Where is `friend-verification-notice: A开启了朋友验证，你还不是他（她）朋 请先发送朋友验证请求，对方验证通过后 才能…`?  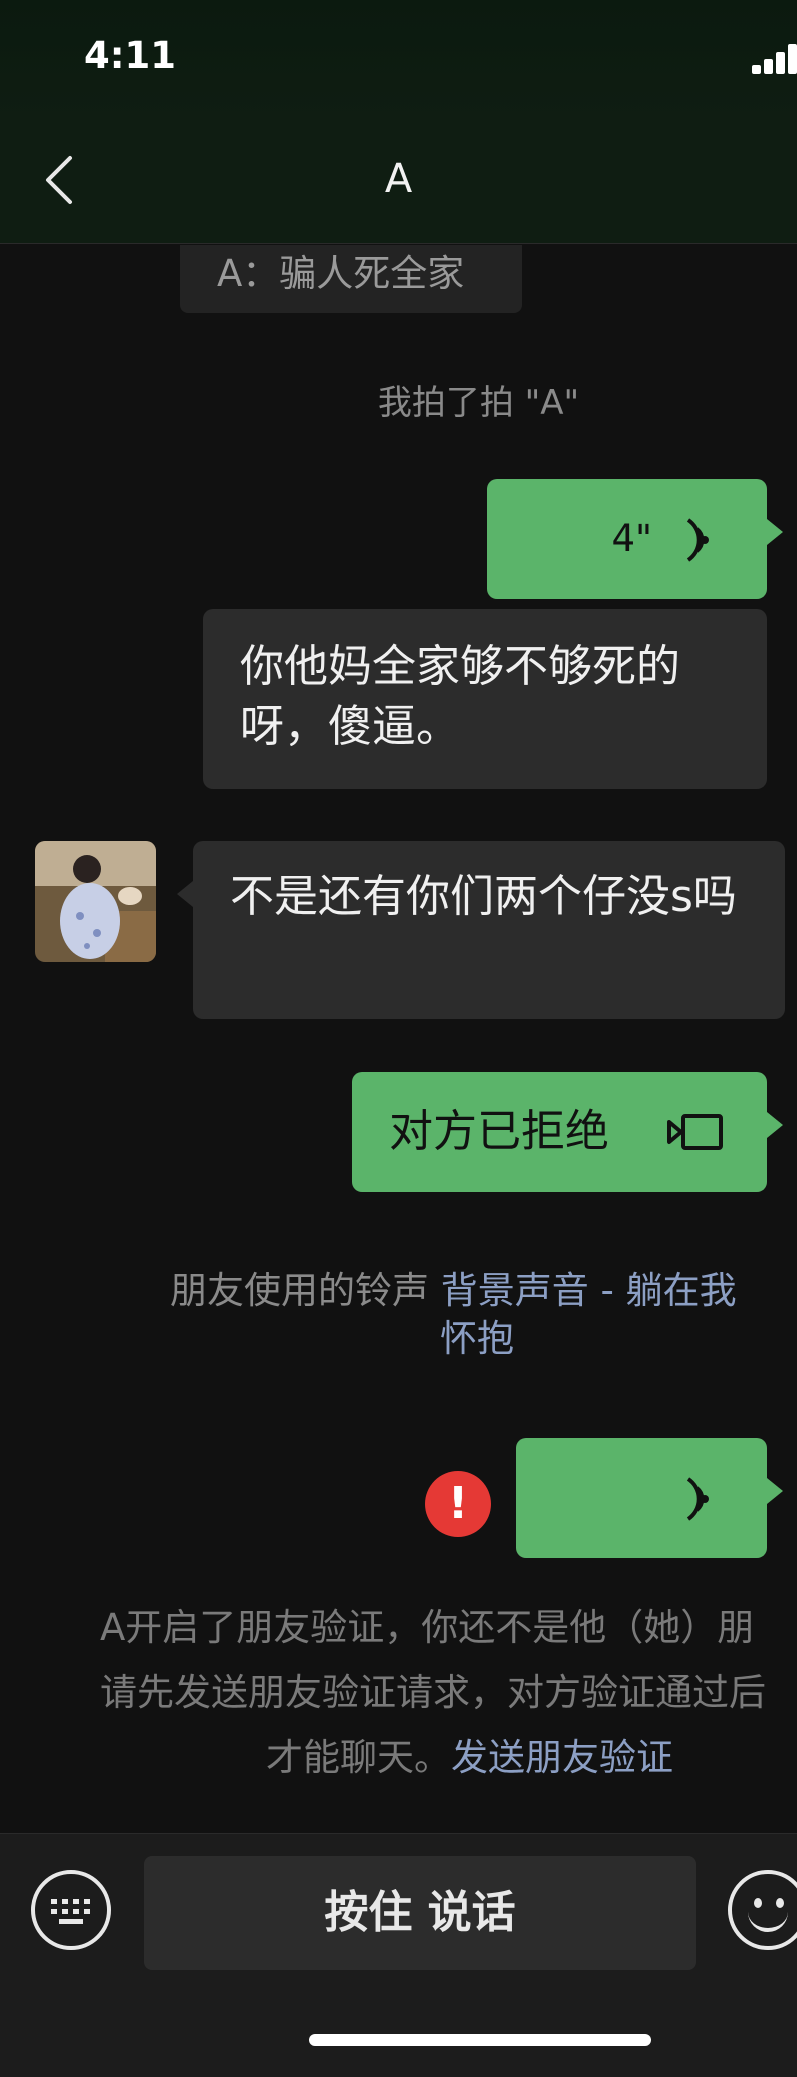 friend-verification-notice: A开启了朋友验证，你还不是他（她）朋 请先发送朋友验证请求，对方验证通过后 才能… is located at coordinates (448, 1692).